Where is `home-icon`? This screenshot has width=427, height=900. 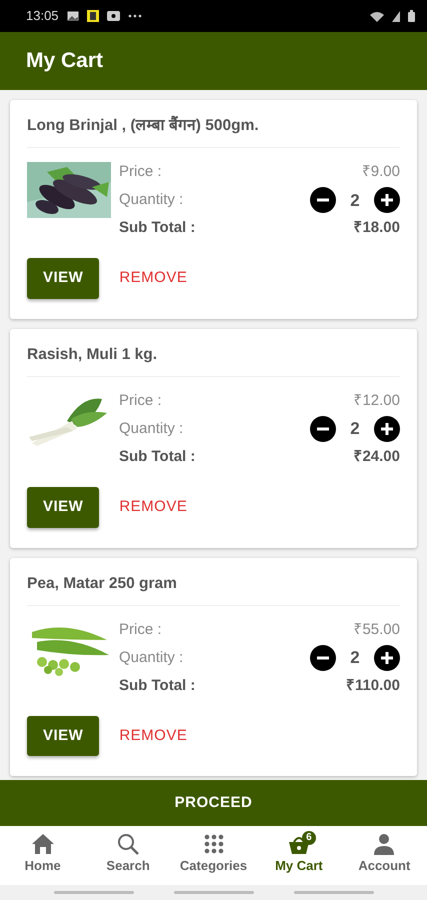
home-icon is located at coordinates (42, 844).